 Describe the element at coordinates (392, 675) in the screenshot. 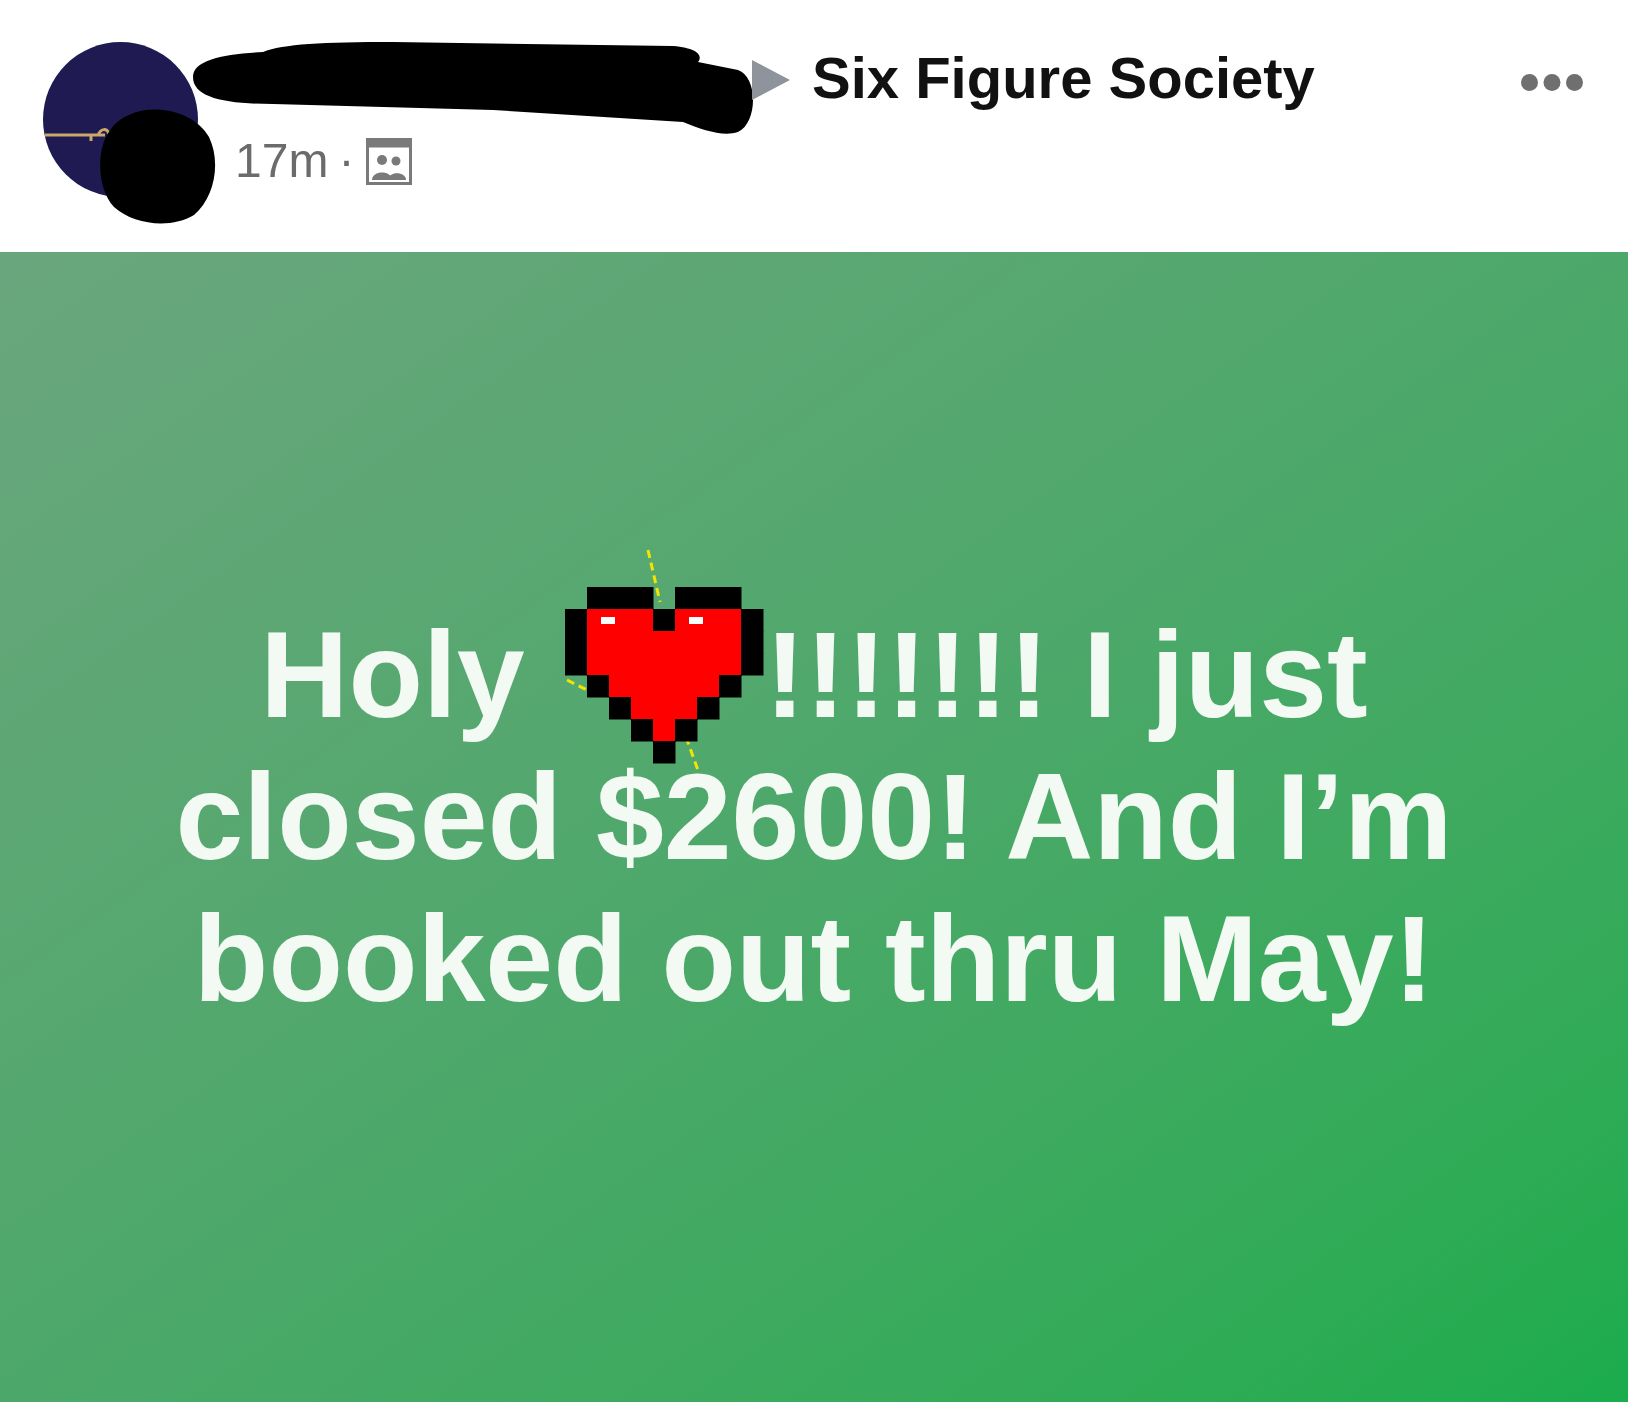

I see `post-text: Holy` at that location.